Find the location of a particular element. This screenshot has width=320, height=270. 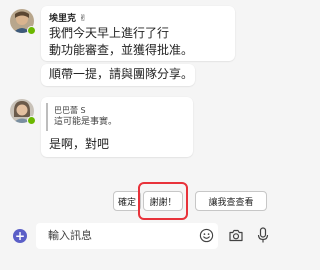

message-bubble: 埃里克 ✌ 我們今天早上進行了行 動功能審查，並獲得批准。 is located at coordinates (138, 33).